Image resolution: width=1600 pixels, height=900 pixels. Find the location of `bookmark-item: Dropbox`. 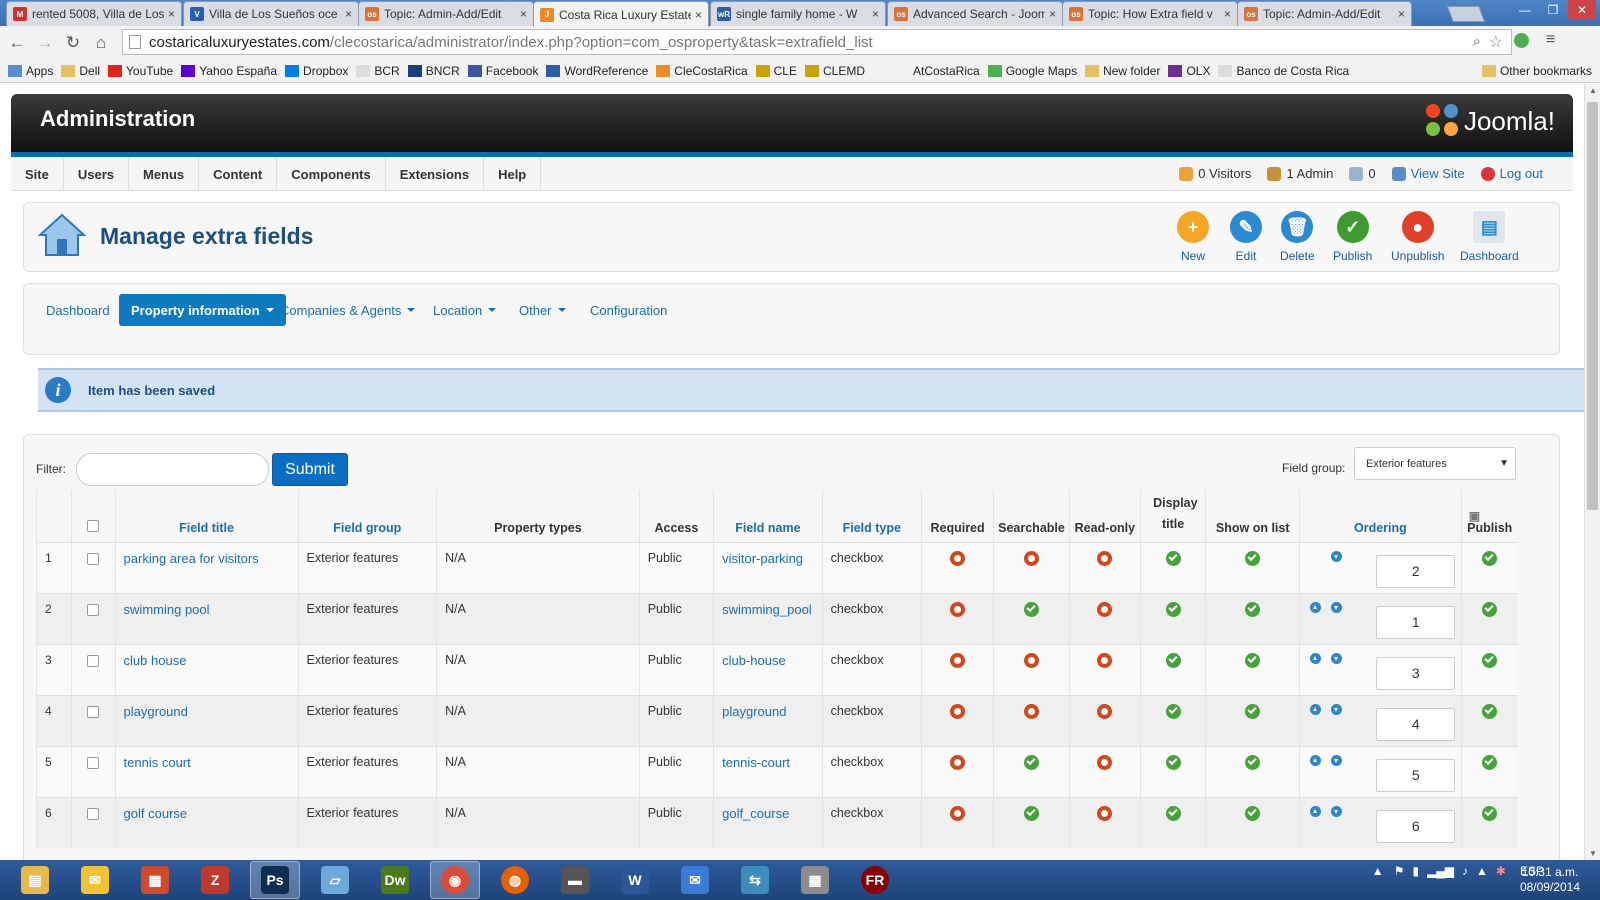

bookmark-item: Dropbox is located at coordinates (316, 71).